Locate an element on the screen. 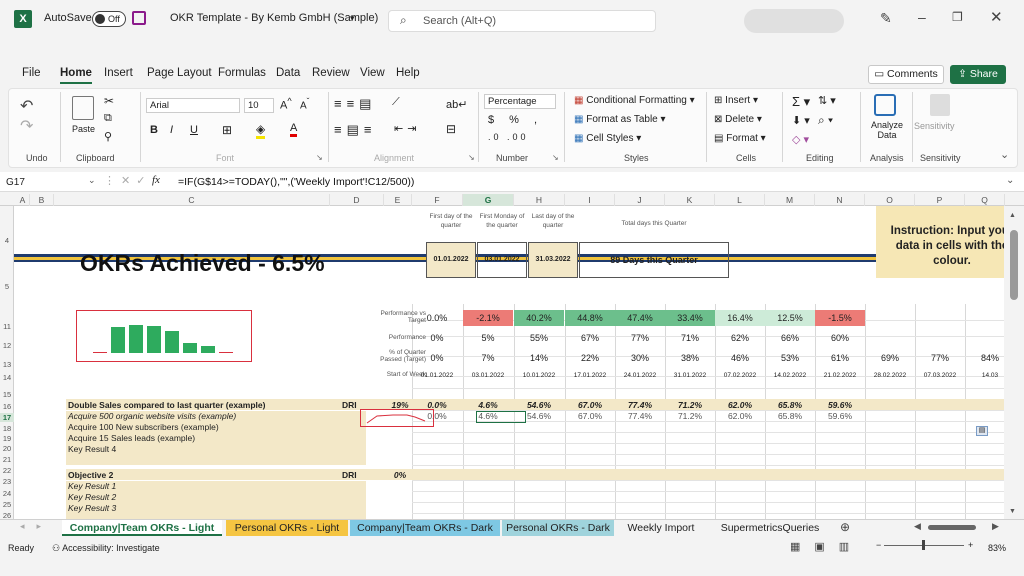  row-header-22: 22 is located at coordinates (7, 470).